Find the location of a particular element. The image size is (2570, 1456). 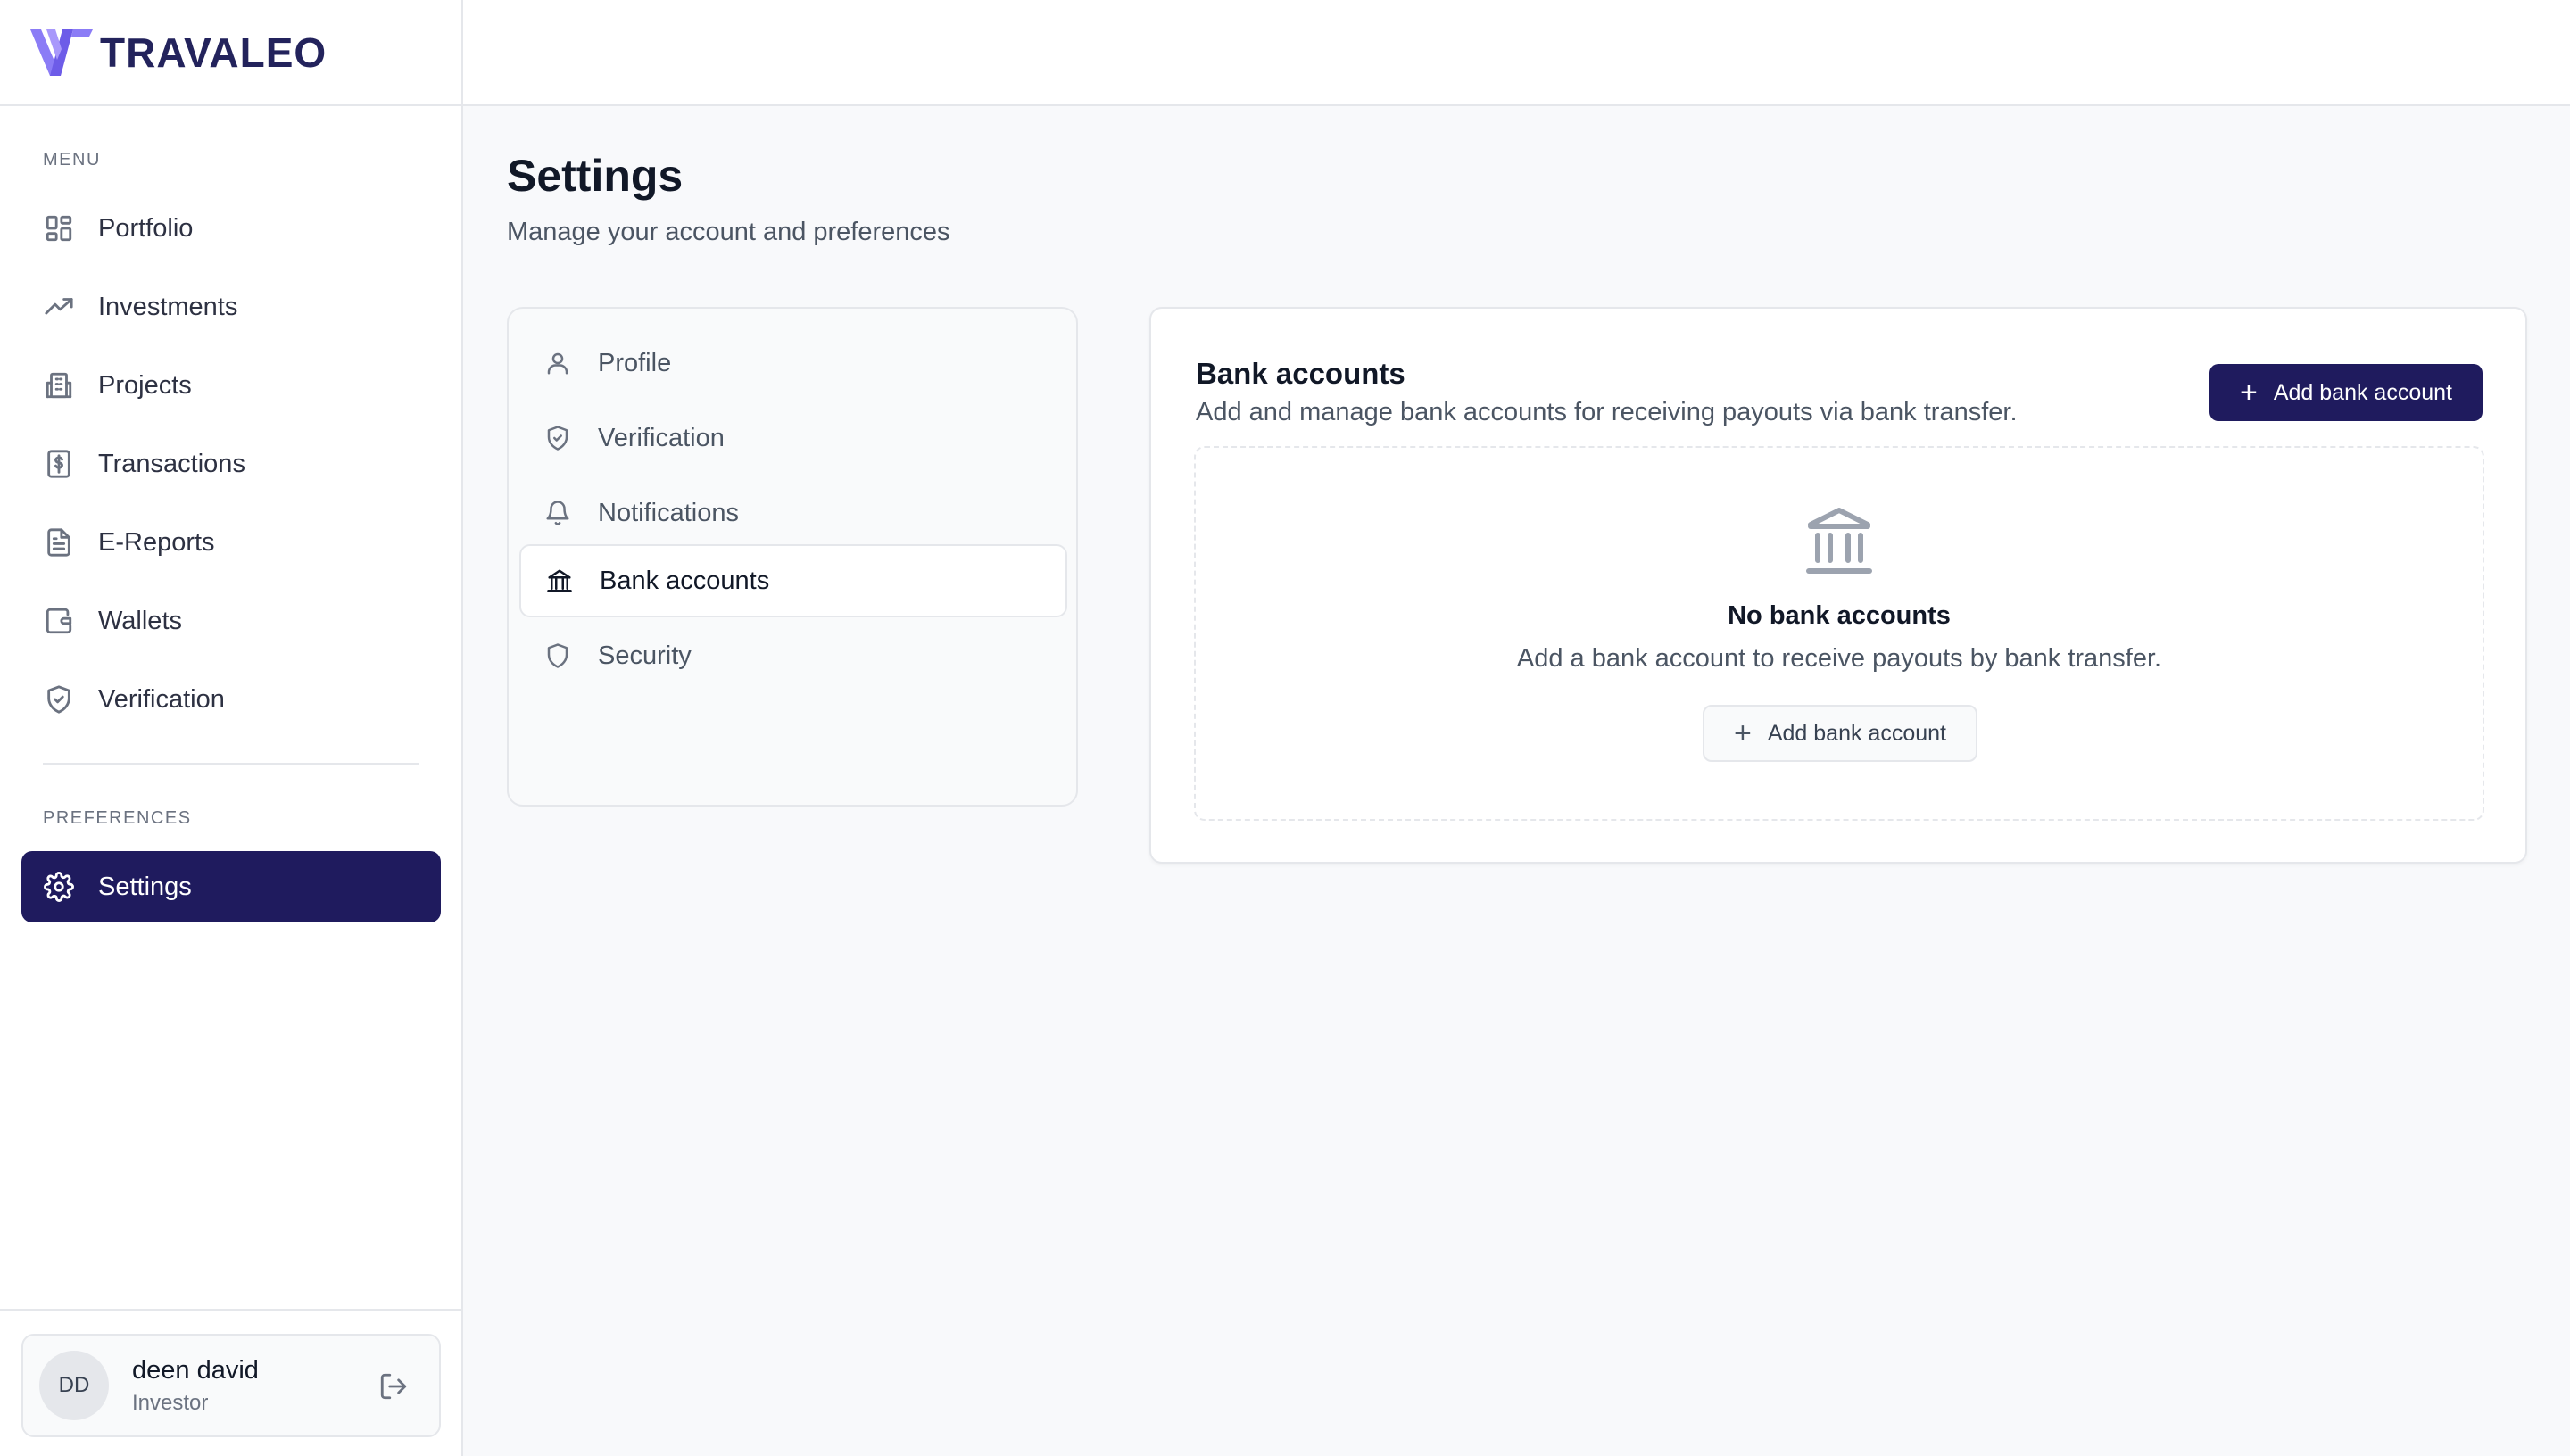

sidebar-divider is located at coordinates (231, 764).